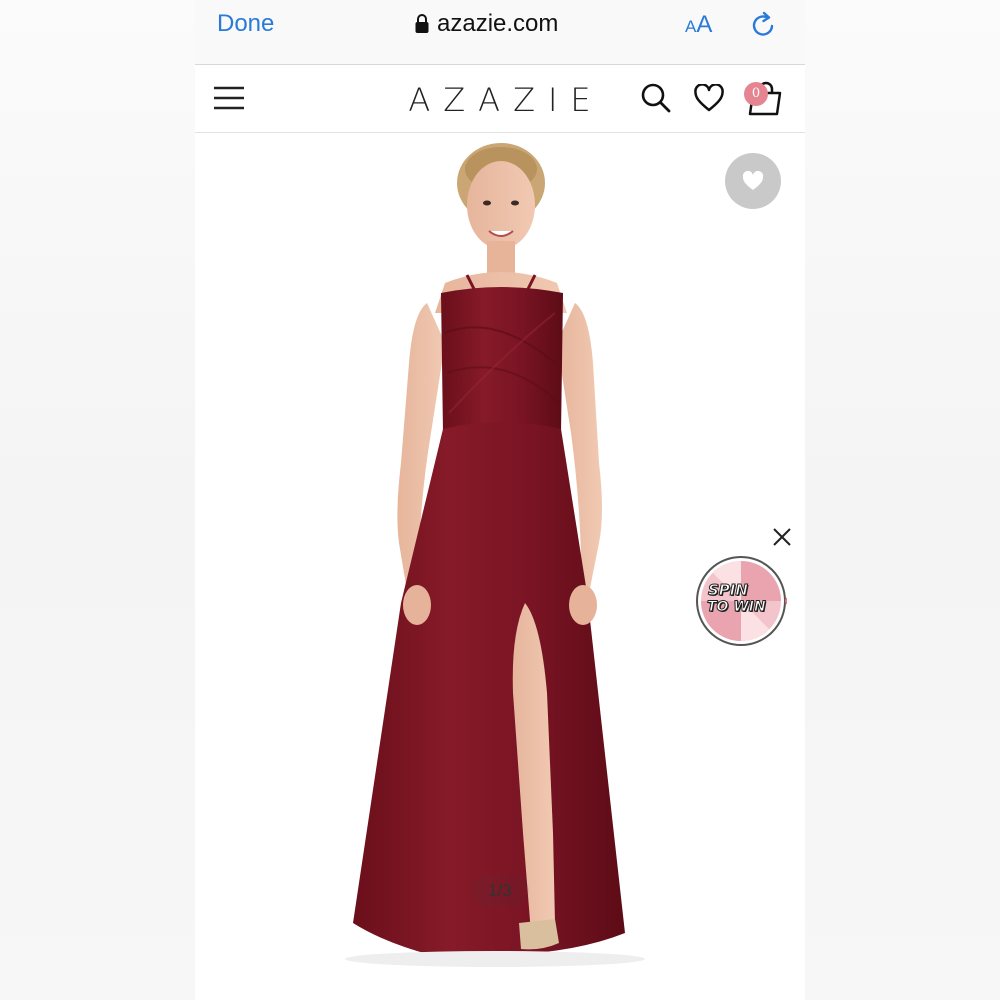  What do you see at coordinates (498, 23) in the screenshot?
I see `url-text: azazie.com` at bounding box center [498, 23].